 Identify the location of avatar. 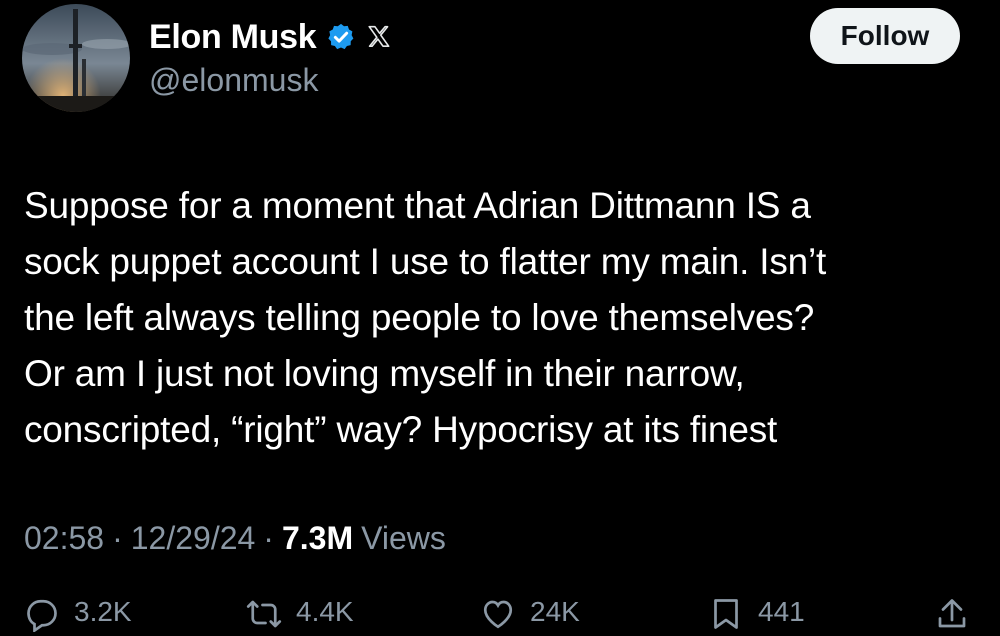
(76, 58).